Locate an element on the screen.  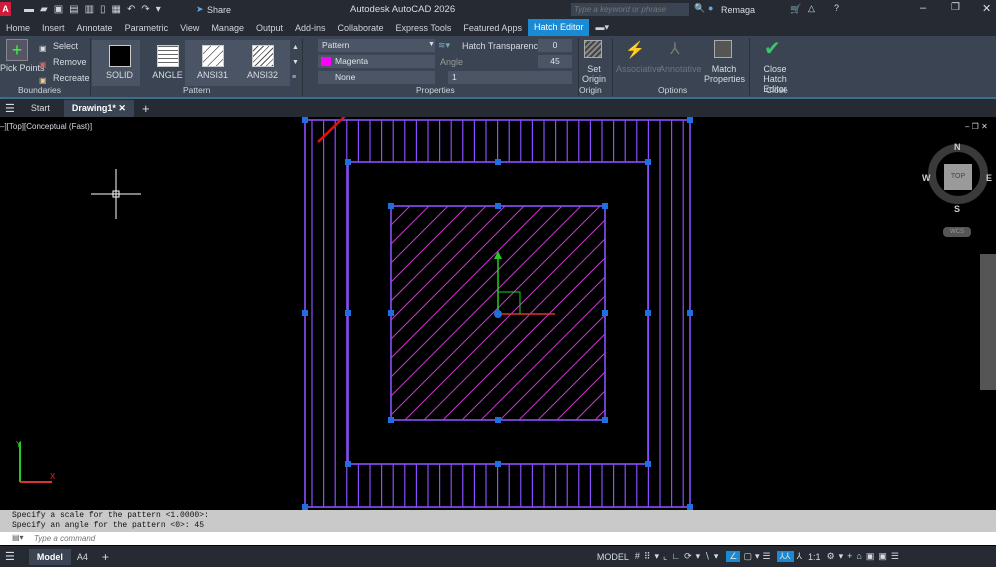
layout-menu-icon: ☰ is located at coordinates (10, 556).